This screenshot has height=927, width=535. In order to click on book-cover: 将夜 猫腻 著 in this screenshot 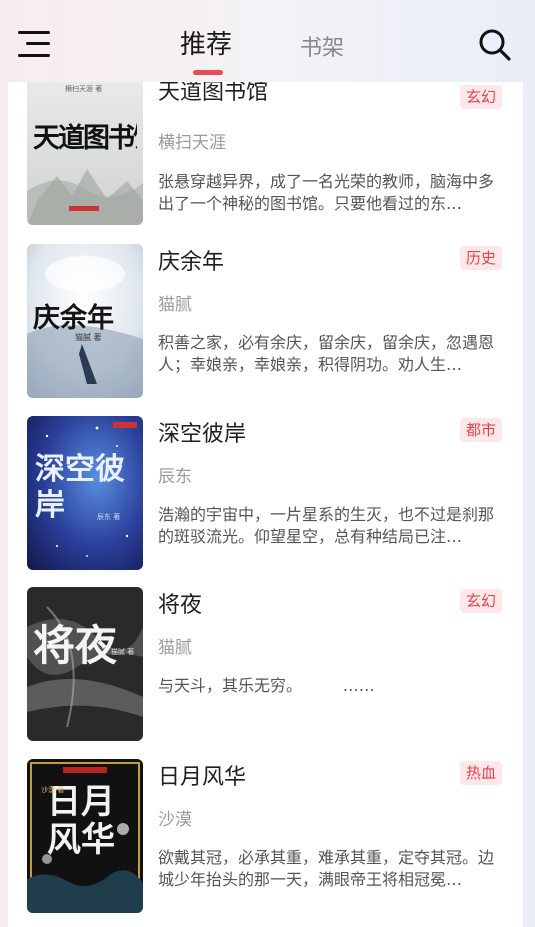, I will do `click(85, 664)`.